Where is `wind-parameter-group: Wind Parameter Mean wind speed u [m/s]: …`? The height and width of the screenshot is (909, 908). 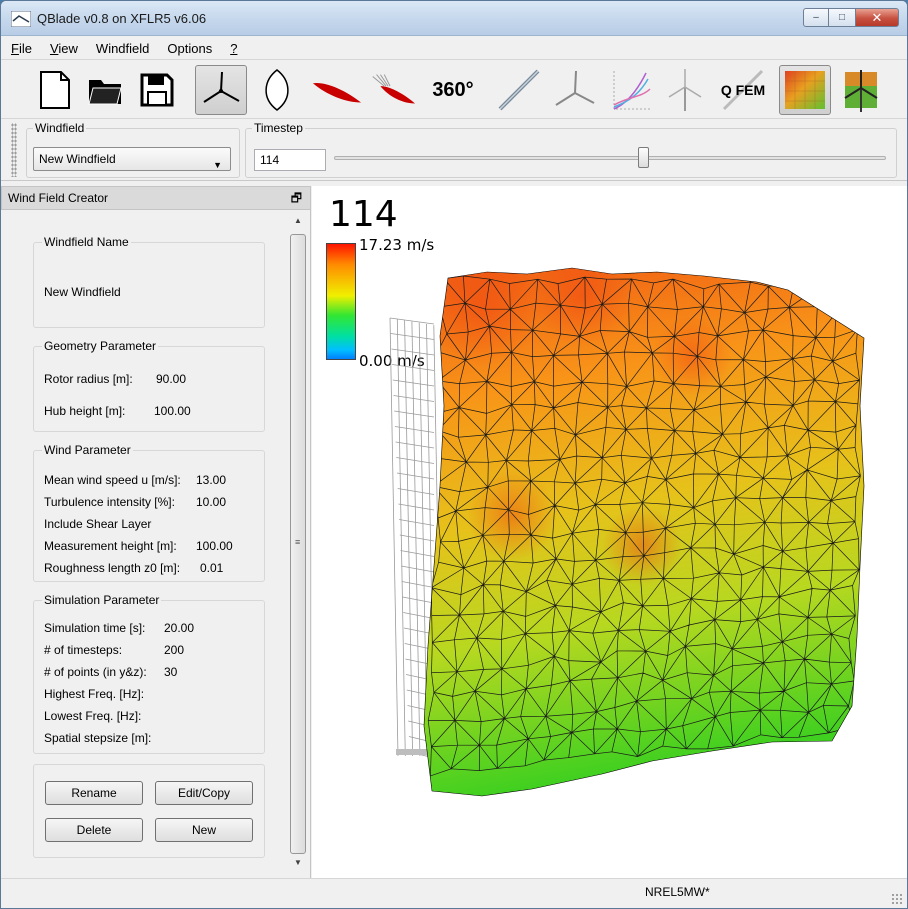
wind-parameter-group: Wind Parameter Mean wind speed u [m/s]: … is located at coordinates (149, 512).